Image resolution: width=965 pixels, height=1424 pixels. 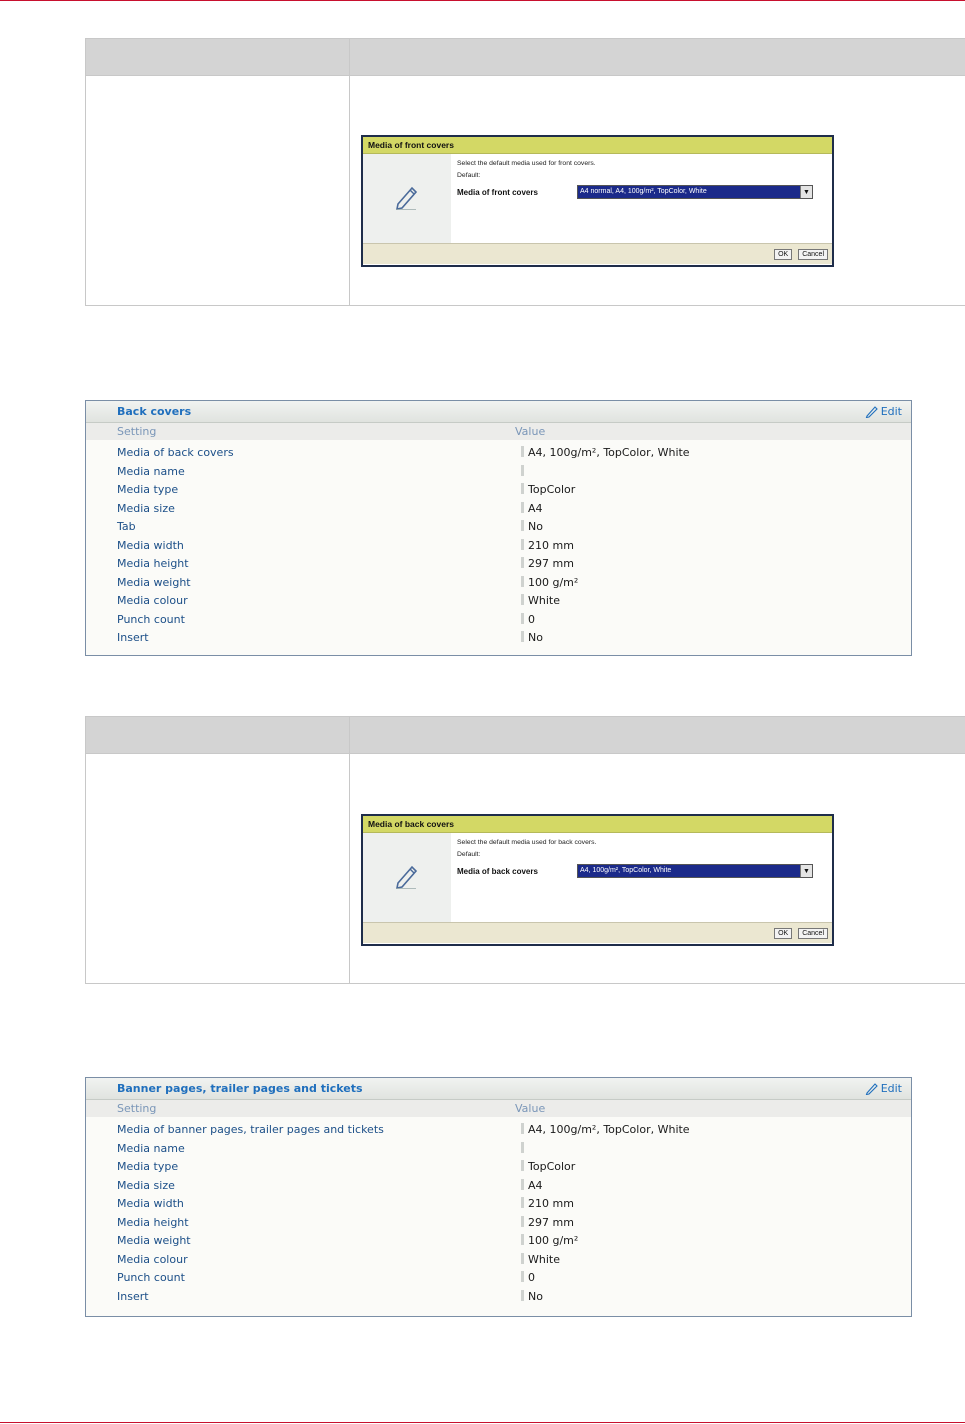 I want to click on panel-title: Banner pages, trailer pages and tickets, so click(x=240, y=1088).